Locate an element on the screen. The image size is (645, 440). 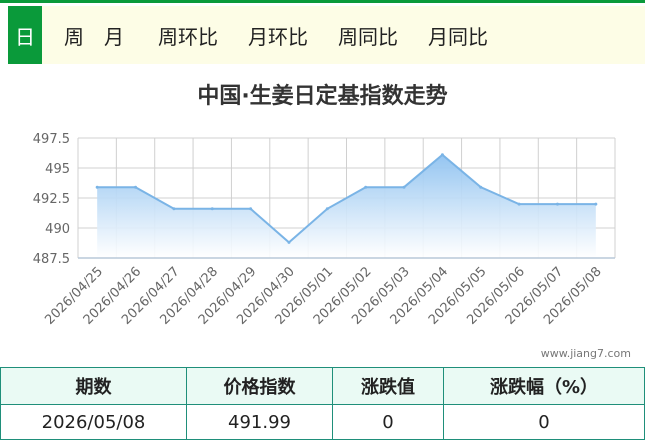
top-accent-line is located at coordinates (322, 1).